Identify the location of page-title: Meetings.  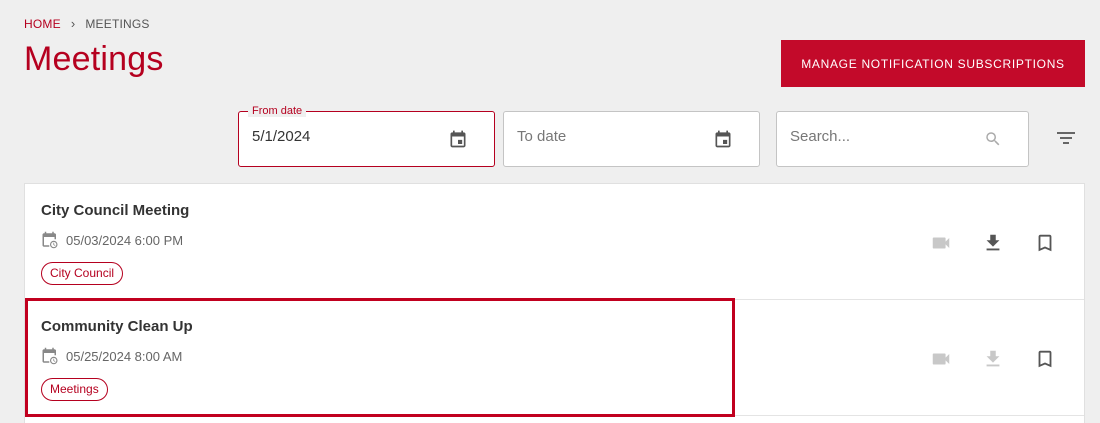
(94, 59).